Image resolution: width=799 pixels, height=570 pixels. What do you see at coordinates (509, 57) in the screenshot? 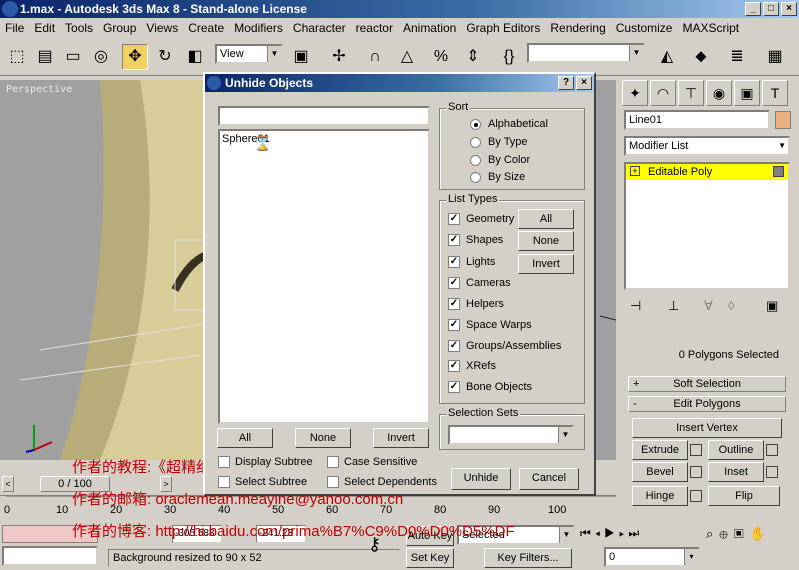
I see `named-selection-icon: {}` at bounding box center [509, 57].